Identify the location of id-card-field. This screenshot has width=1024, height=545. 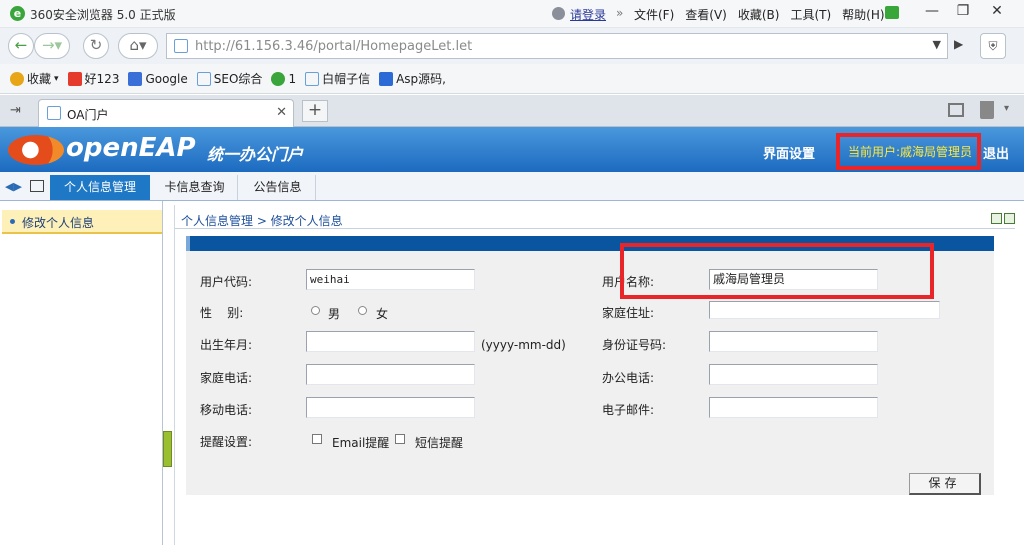
(793, 341).